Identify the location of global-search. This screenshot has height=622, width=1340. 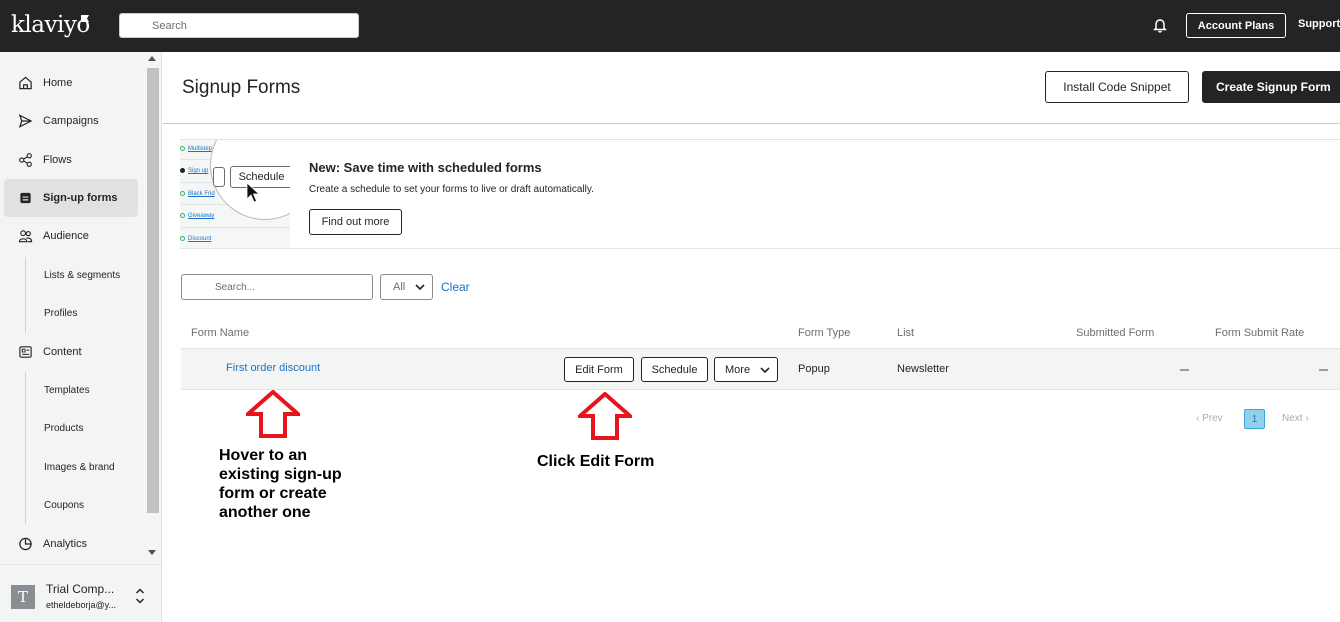
(239, 25).